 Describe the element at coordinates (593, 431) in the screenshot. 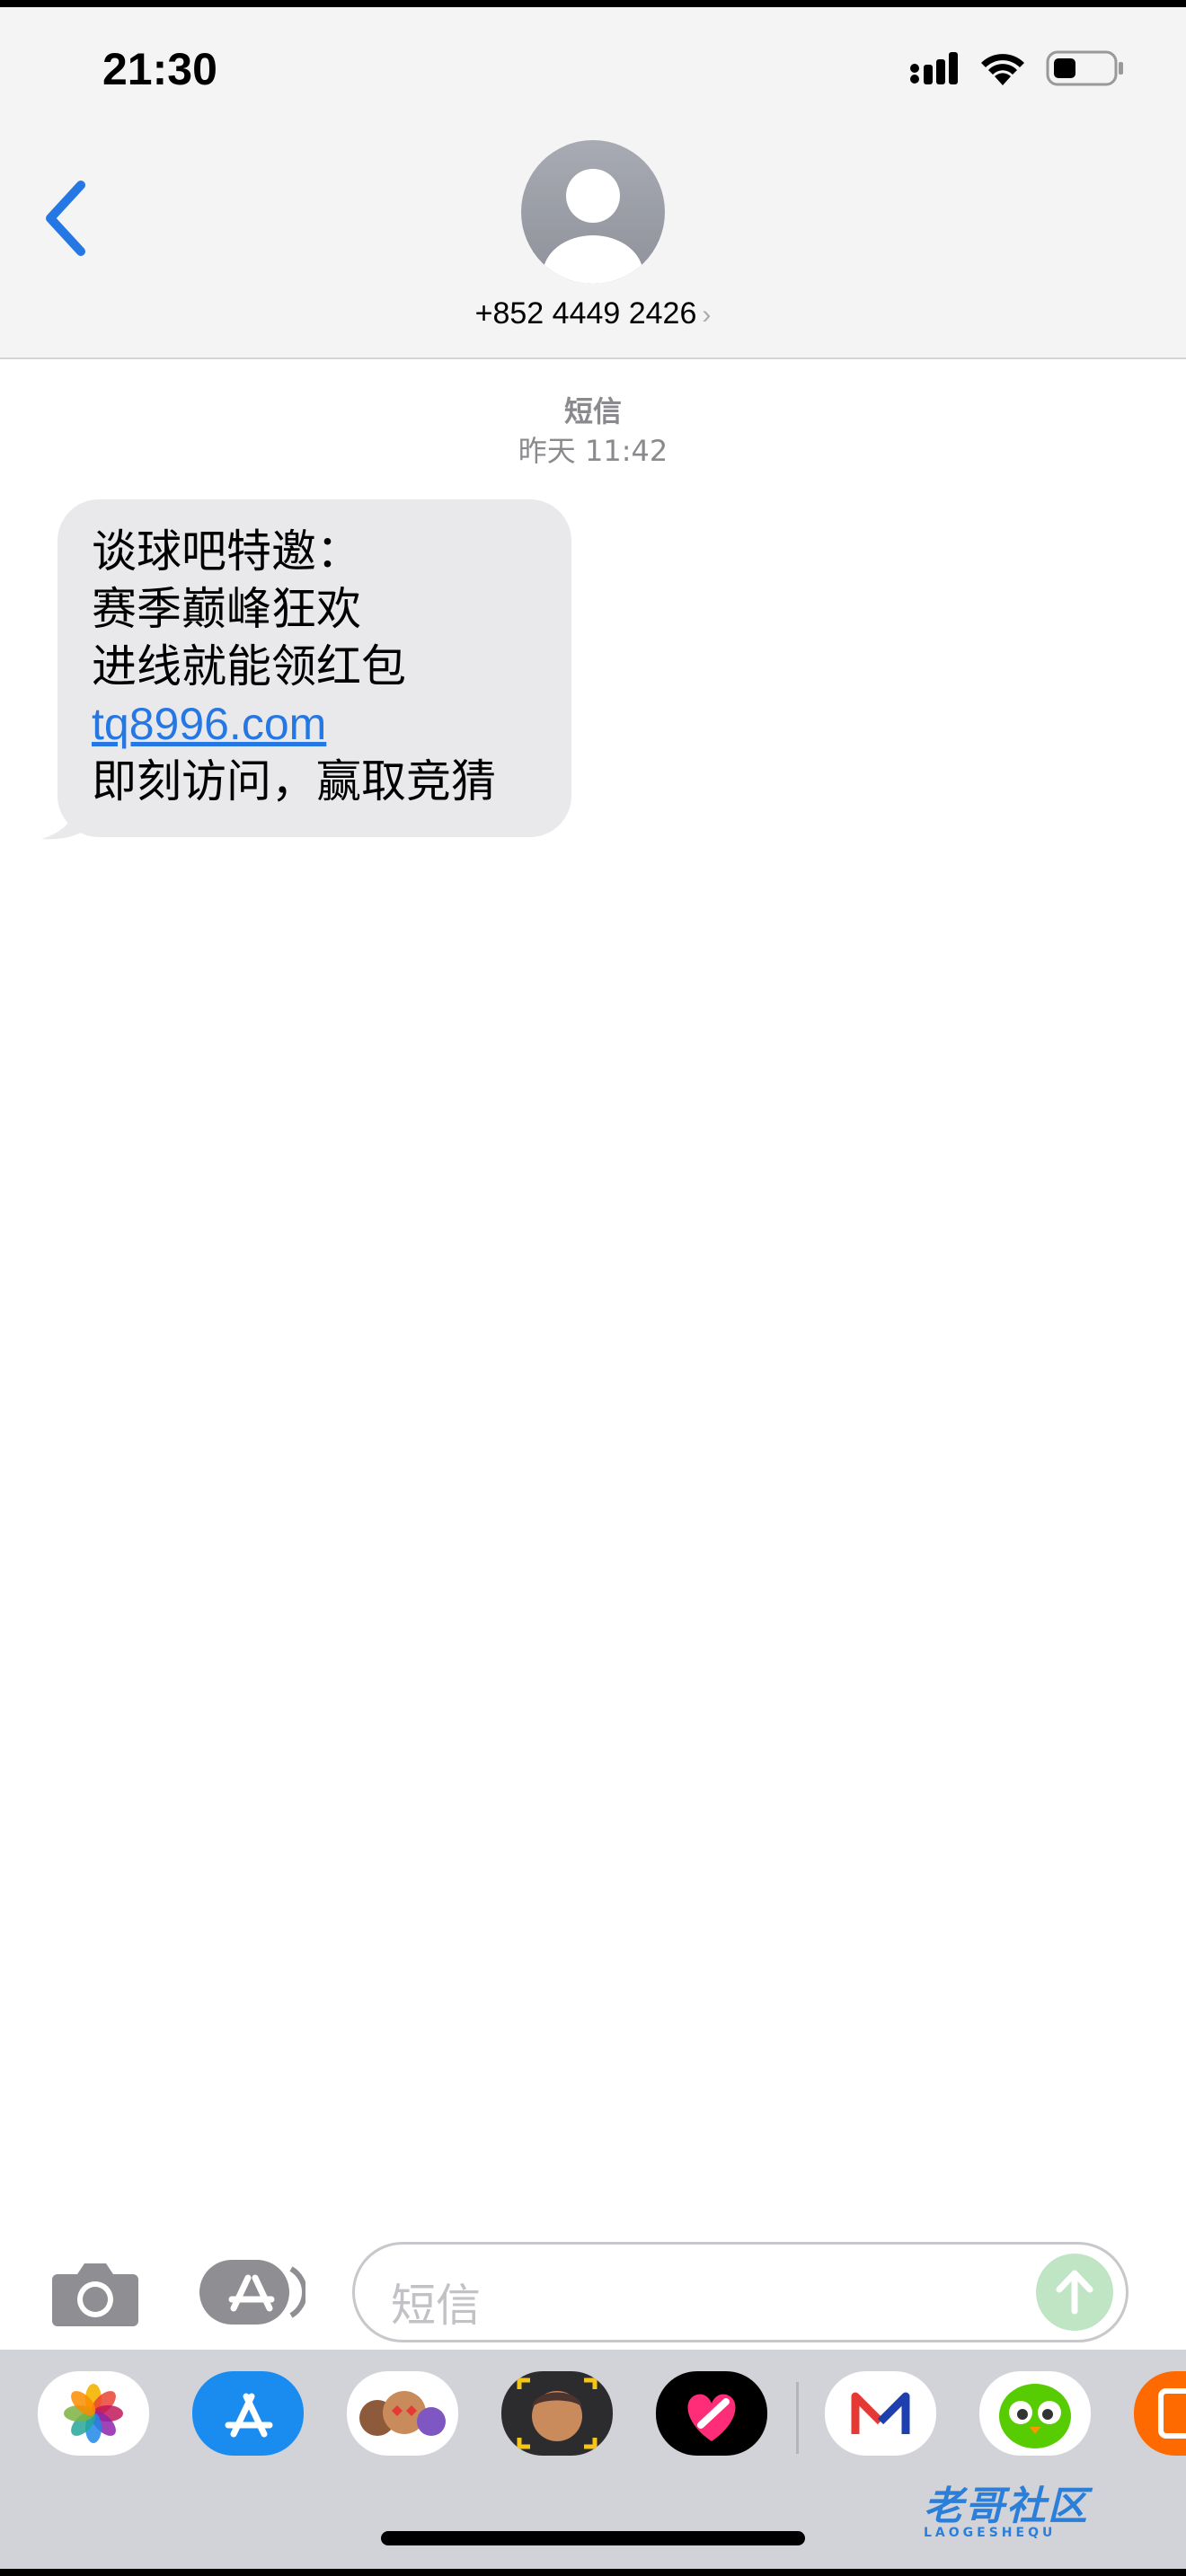

I see `message-meta: 短信 昨天 11:42` at that location.